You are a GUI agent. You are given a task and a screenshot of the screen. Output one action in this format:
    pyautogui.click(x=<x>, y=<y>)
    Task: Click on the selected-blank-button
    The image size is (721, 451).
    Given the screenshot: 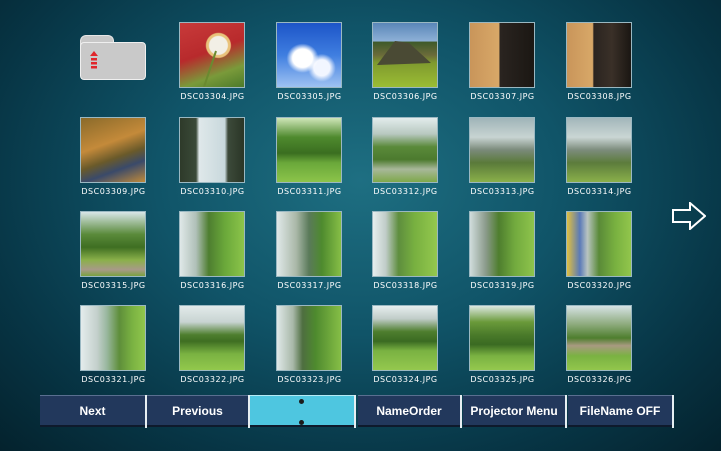 What is the action you would take?
    pyautogui.click(x=302, y=411)
    